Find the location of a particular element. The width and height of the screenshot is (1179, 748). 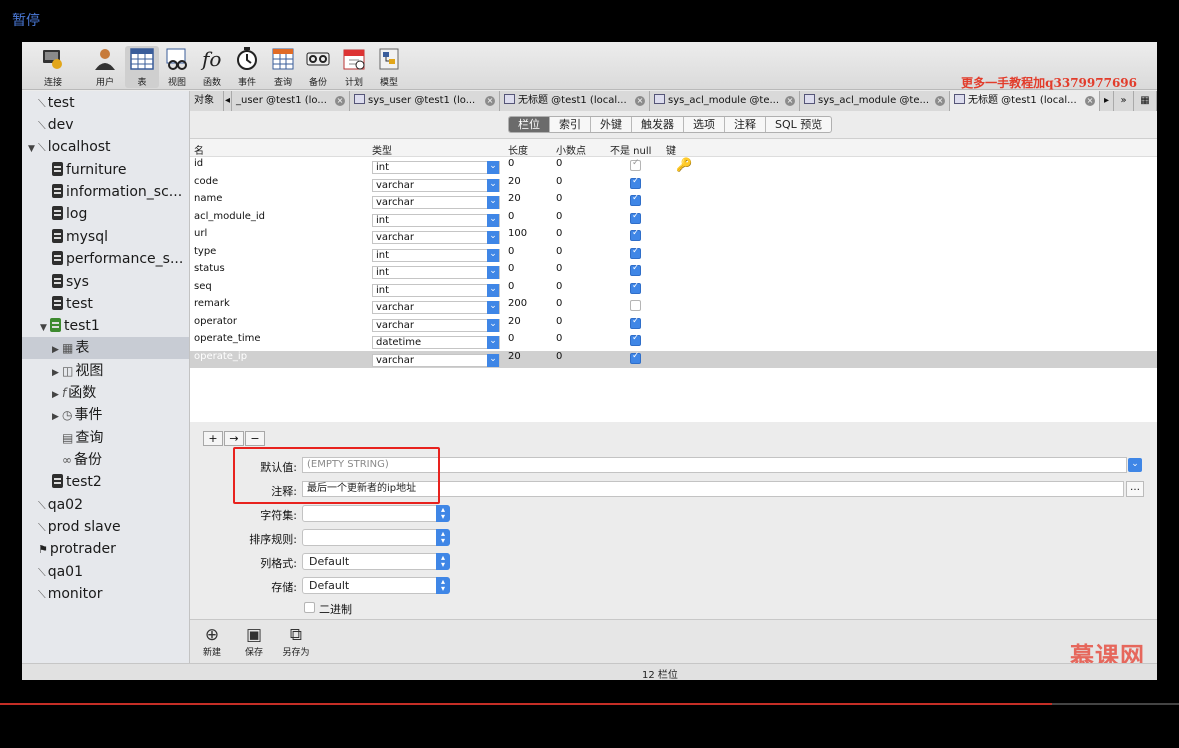

remove-field-button: − is located at coordinates (255, 438).